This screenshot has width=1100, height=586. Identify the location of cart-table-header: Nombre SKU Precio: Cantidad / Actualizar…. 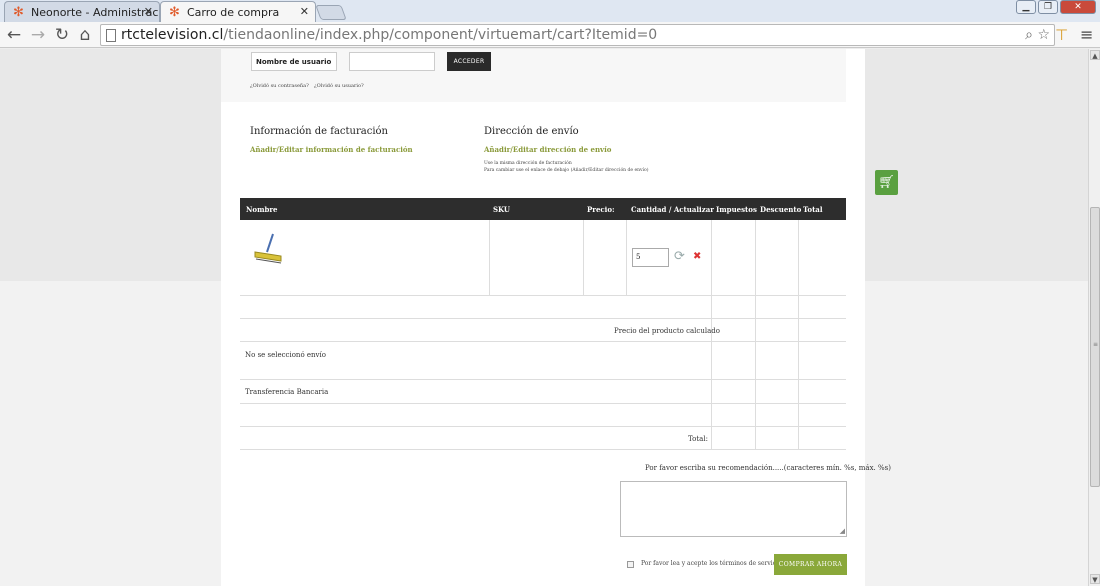
(543, 209).